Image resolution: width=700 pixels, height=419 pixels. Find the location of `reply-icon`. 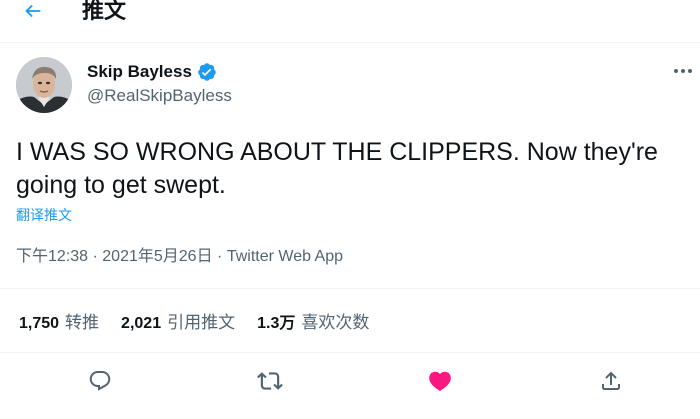

reply-icon is located at coordinates (100, 381).